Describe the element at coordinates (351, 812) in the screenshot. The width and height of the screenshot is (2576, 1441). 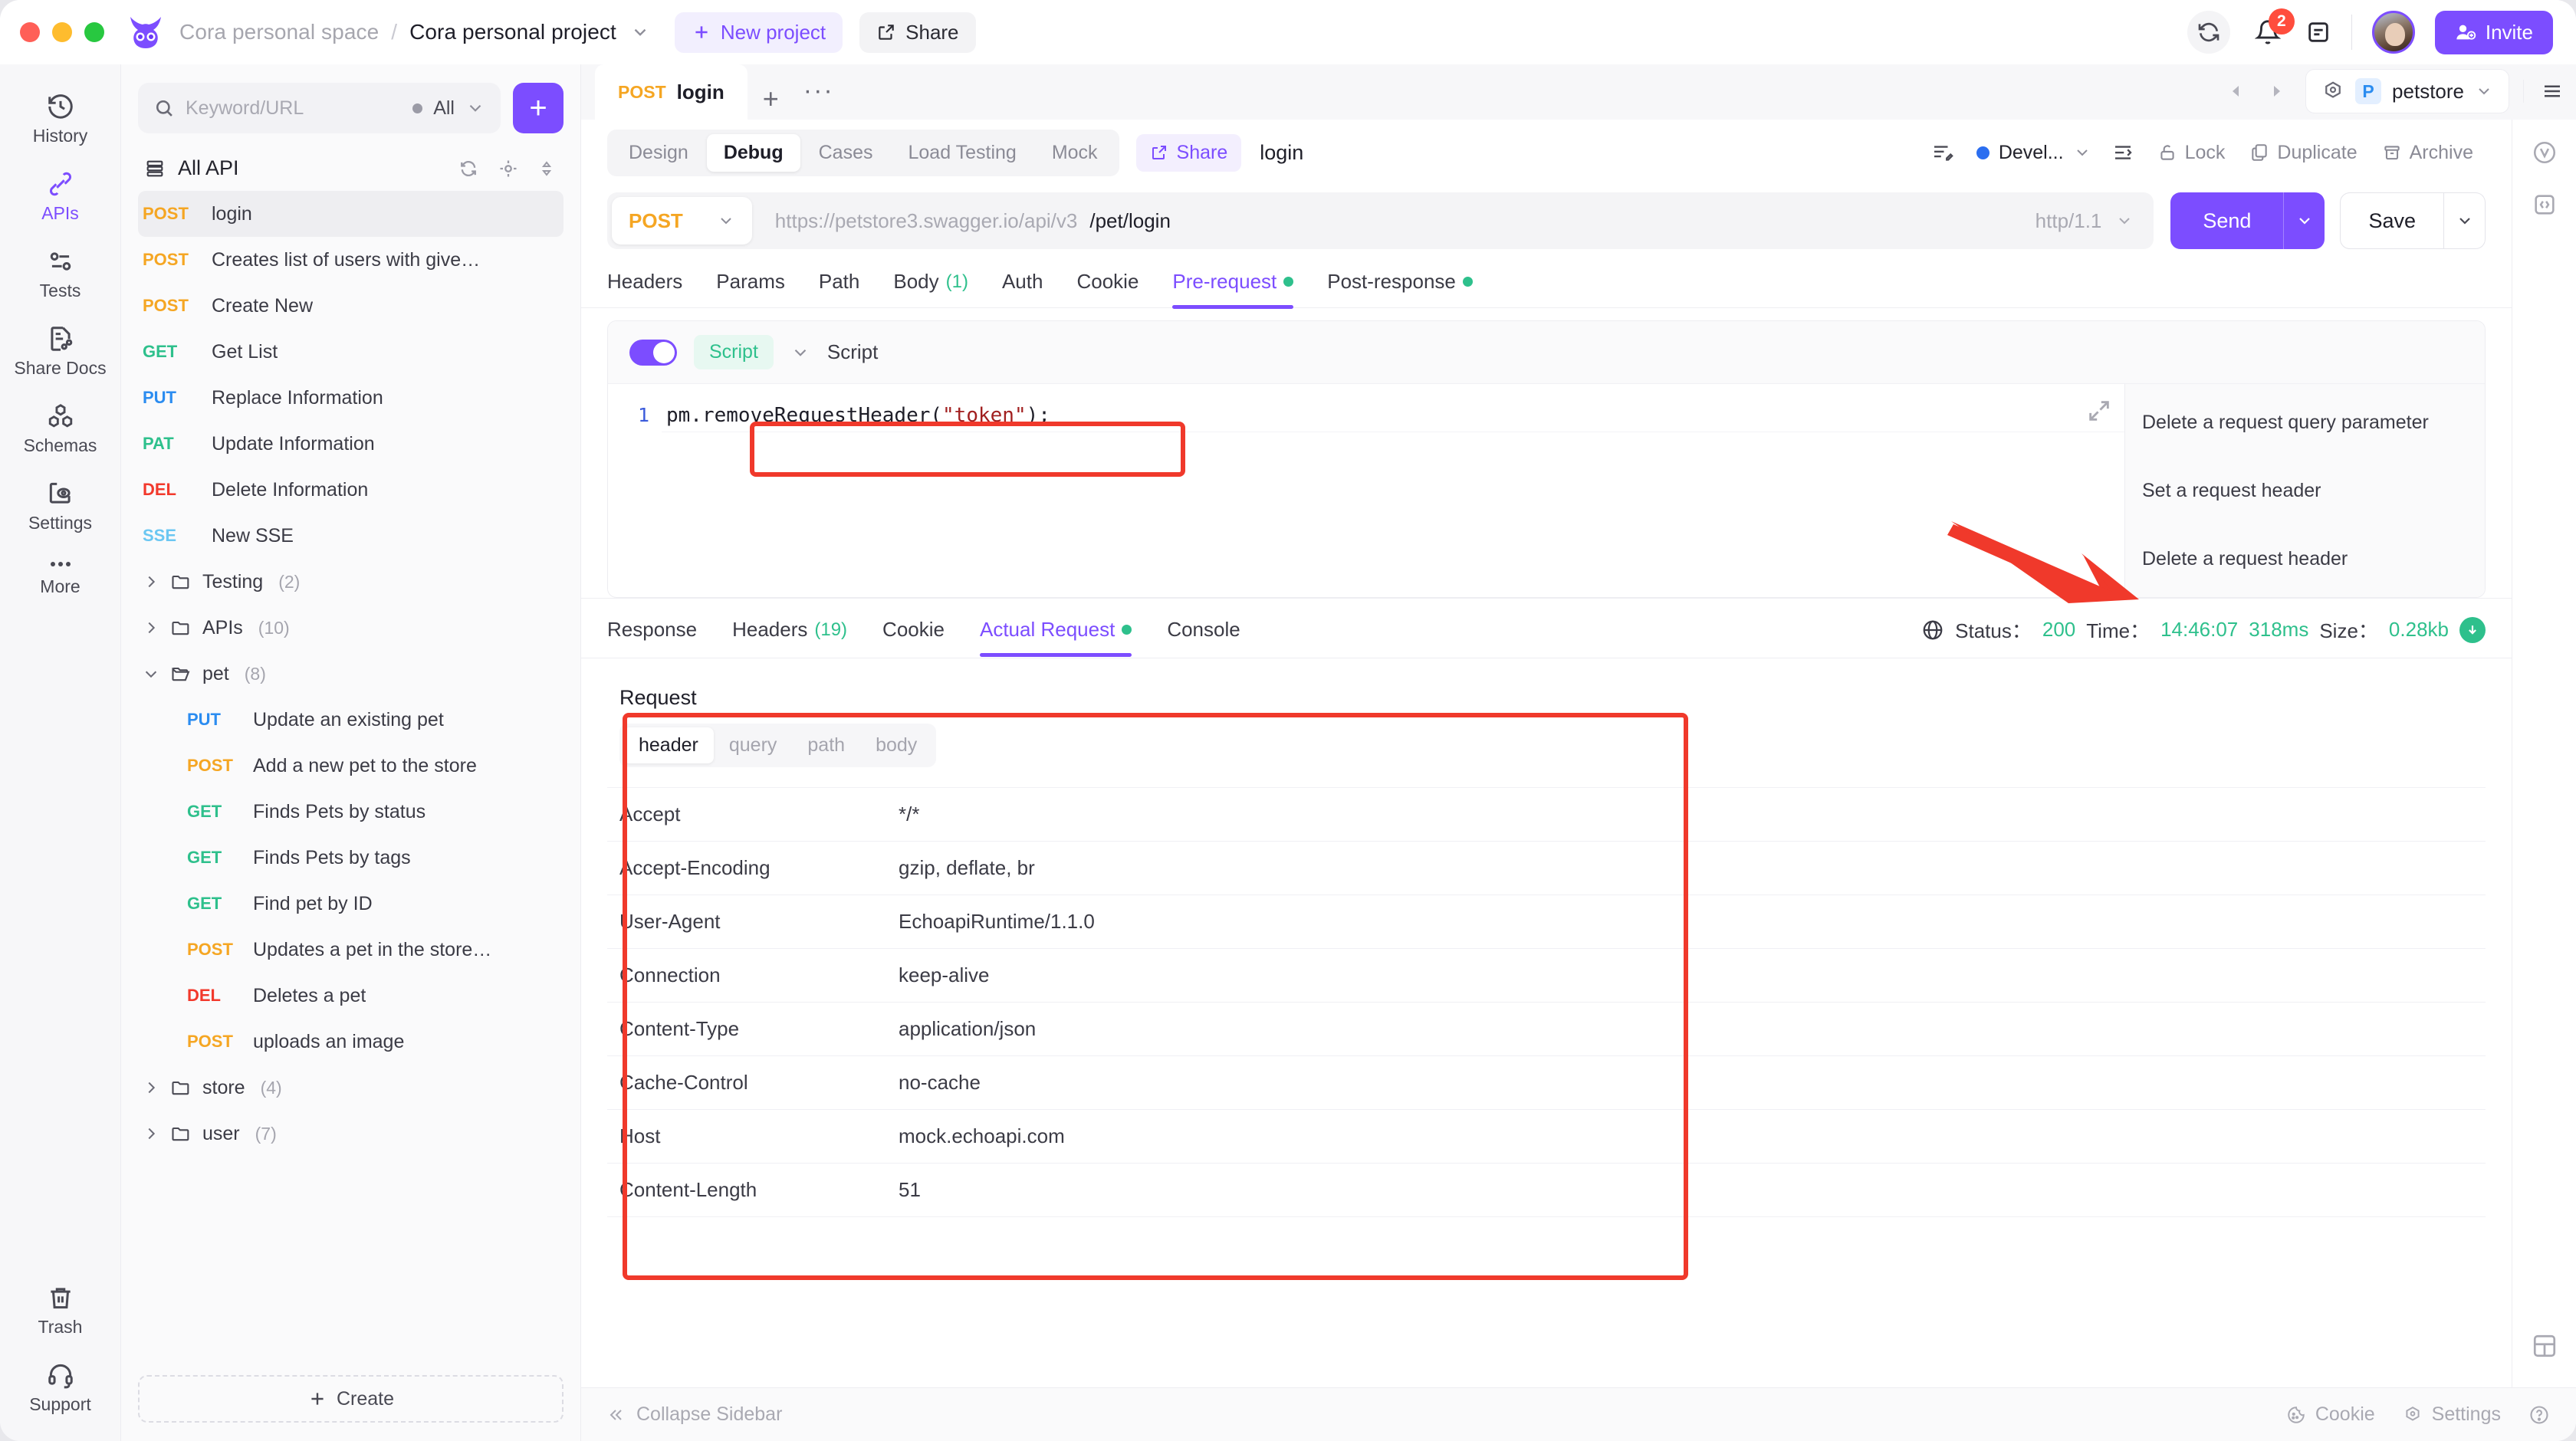
I see `list-item: GET Finds Pets by status` at that location.